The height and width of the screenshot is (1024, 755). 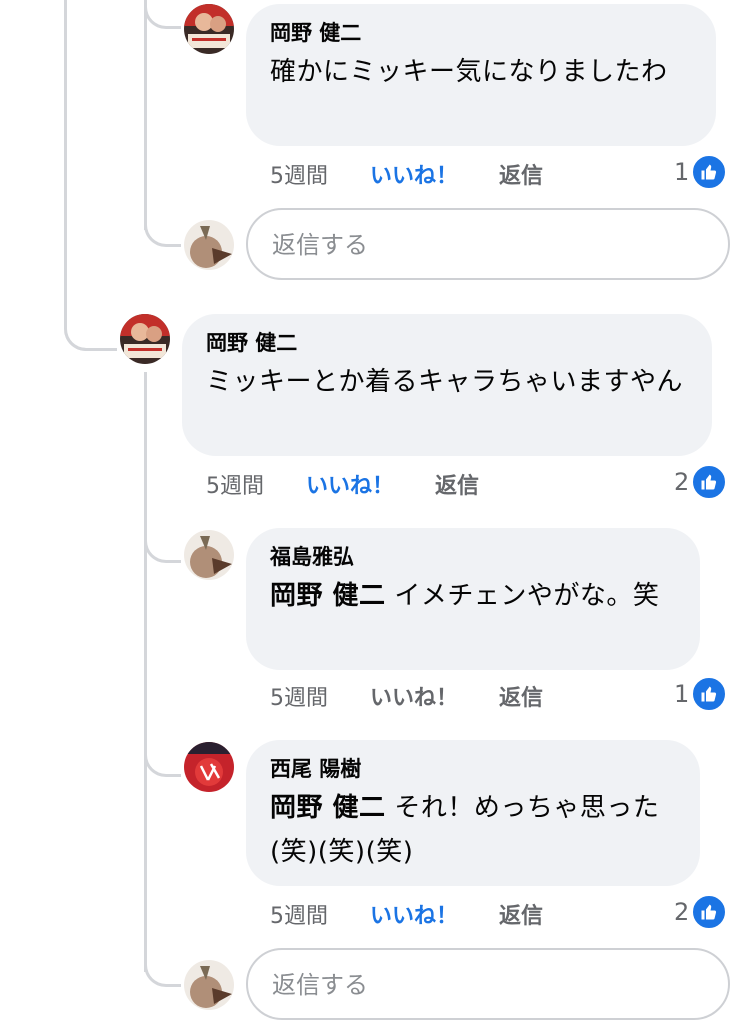 What do you see at coordinates (473, 557) in the screenshot?
I see `comment-author: 福島雅弘` at bounding box center [473, 557].